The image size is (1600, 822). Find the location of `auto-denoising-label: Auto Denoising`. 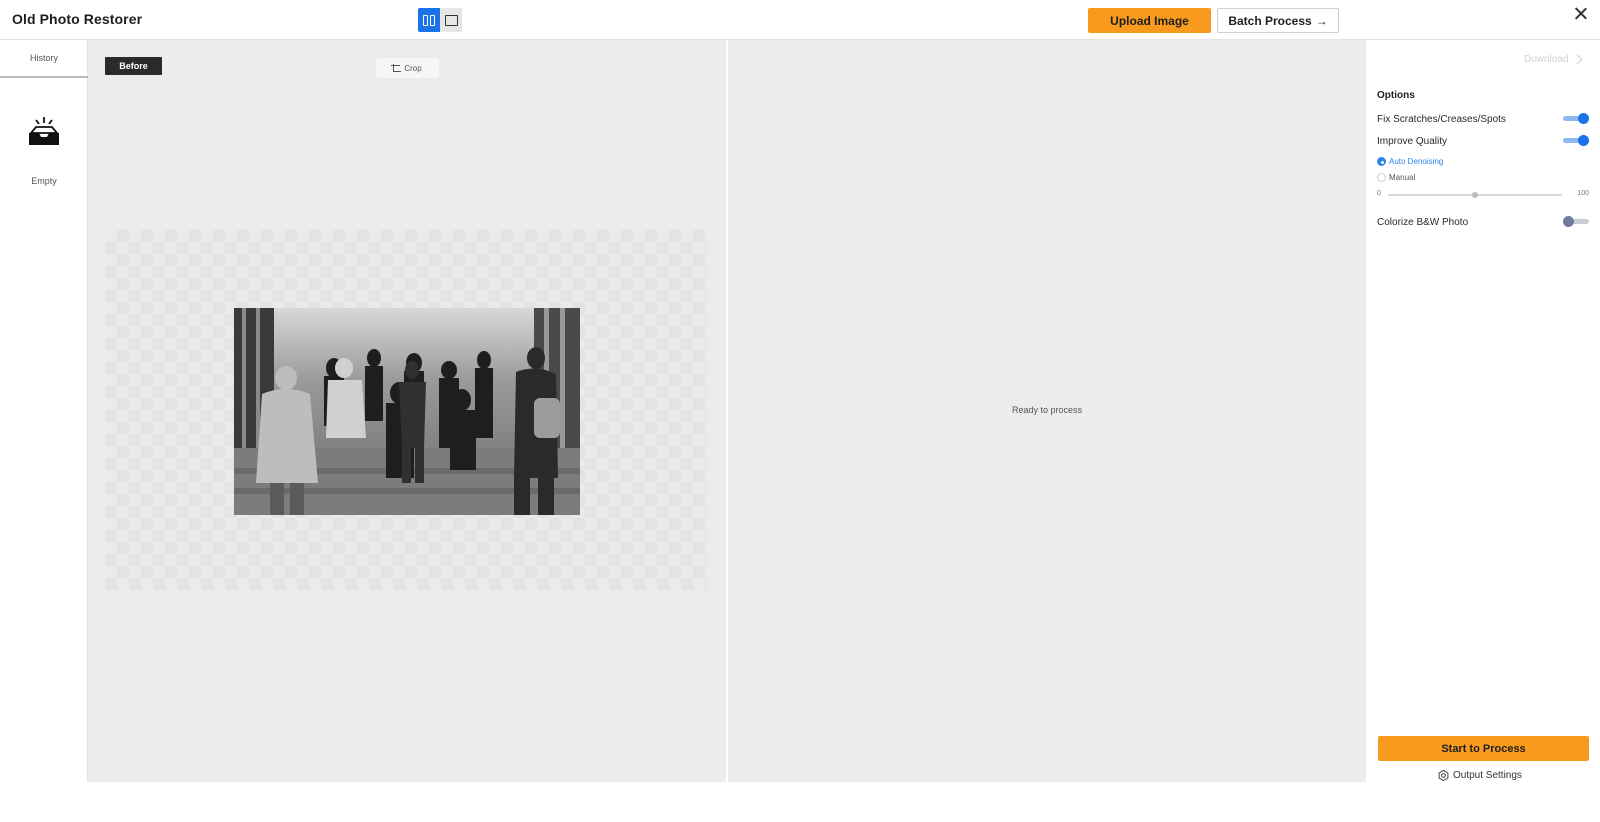

auto-denoising-label: Auto Denoising is located at coordinates (1416, 161).